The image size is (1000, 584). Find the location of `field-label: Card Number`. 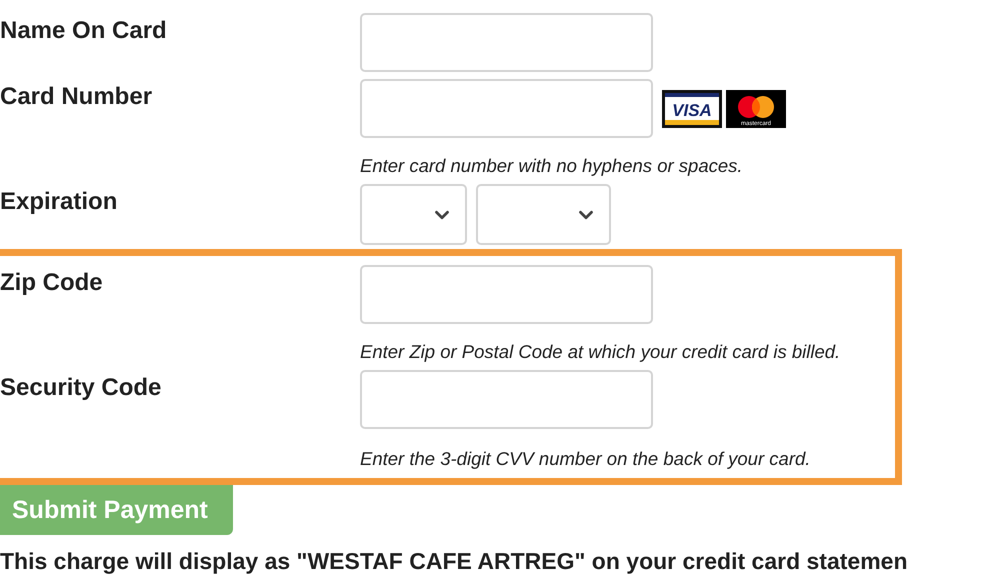

field-label: Card Number is located at coordinates (77, 97).